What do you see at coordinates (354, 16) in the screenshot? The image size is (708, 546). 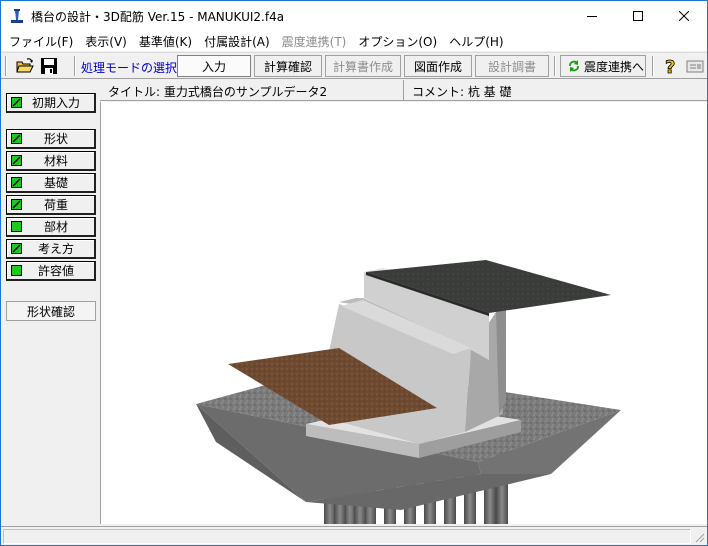 I see `title-bar: 橋台の設計・3D配筋 Ver.15 - MANUKUI2.f4a` at bounding box center [354, 16].